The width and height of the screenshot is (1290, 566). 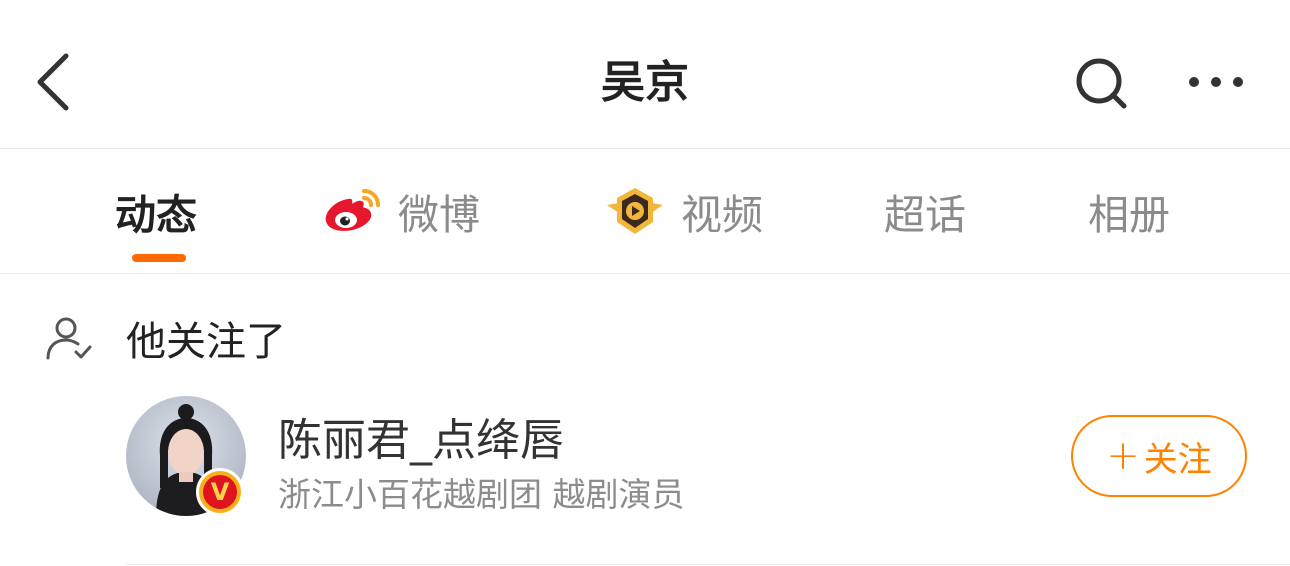 What do you see at coordinates (69, 338) in the screenshot?
I see `user-check-icon` at bounding box center [69, 338].